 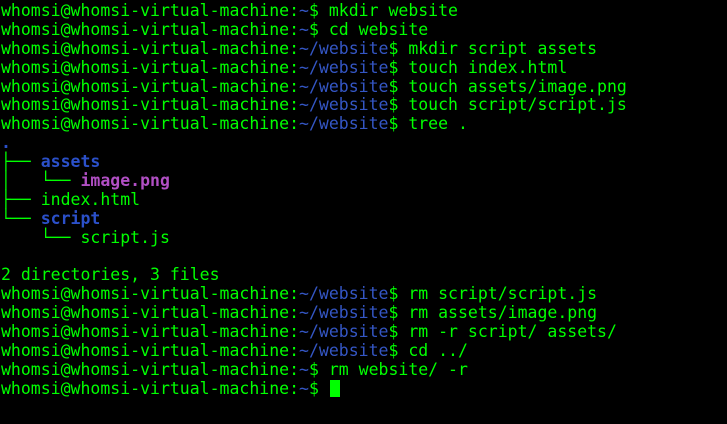 I want to click on tree-item-name: script.js, so click(x=125, y=237).